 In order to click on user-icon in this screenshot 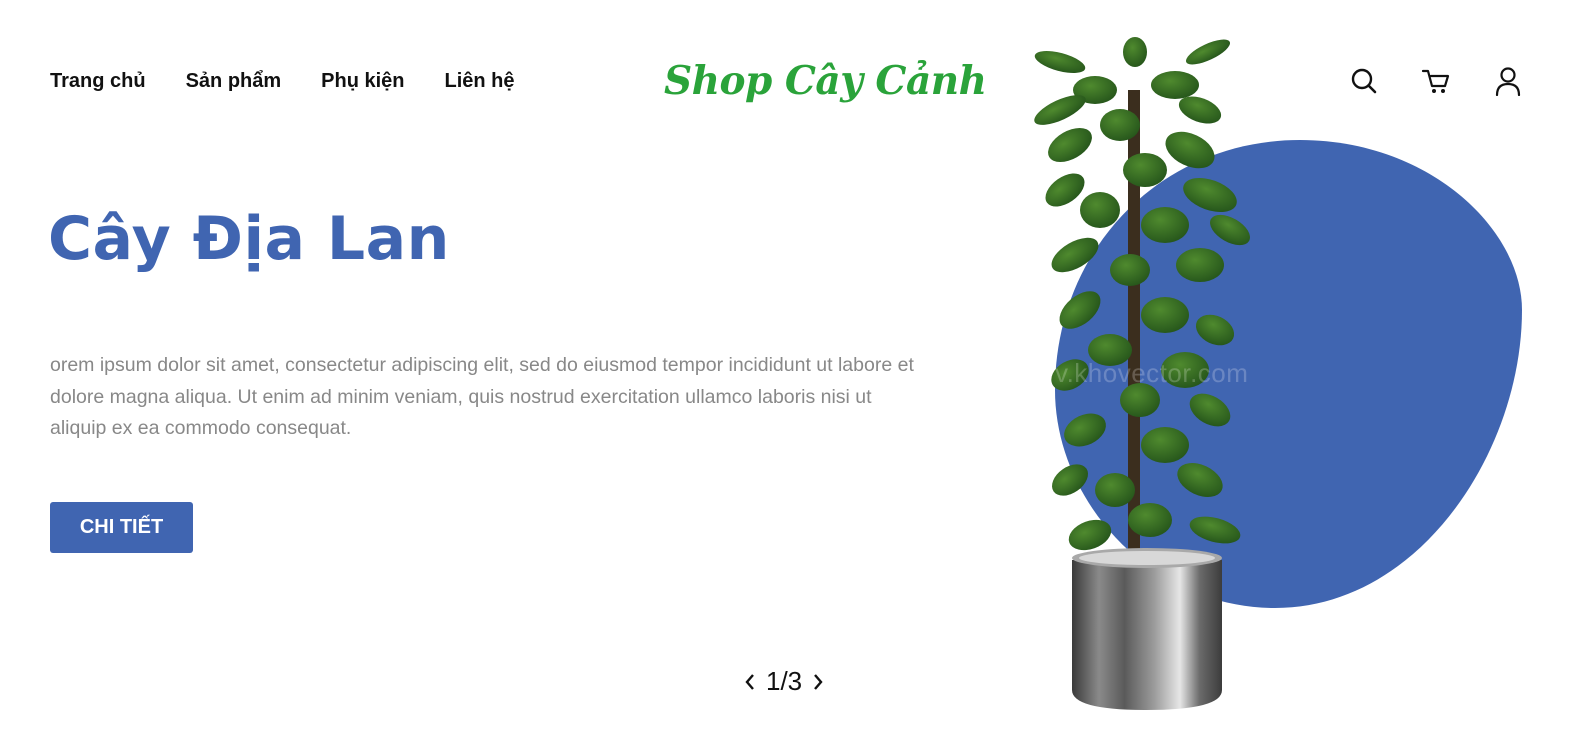, I will do `click(1508, 81)`.